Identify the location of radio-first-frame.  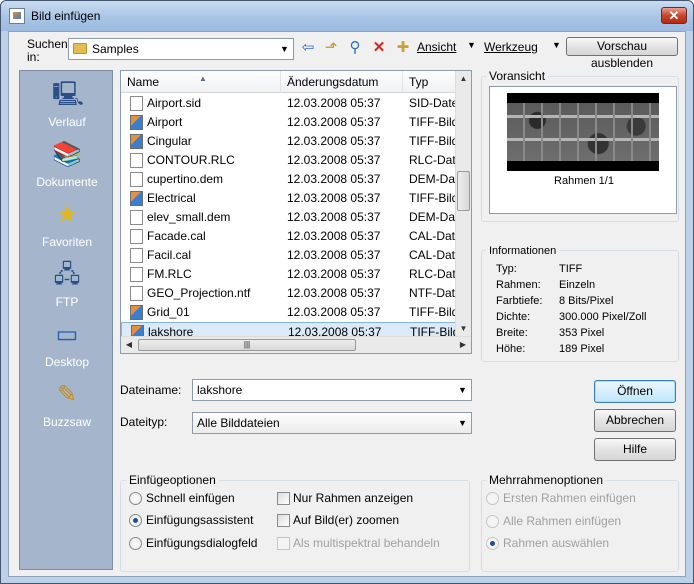
(492, 498).